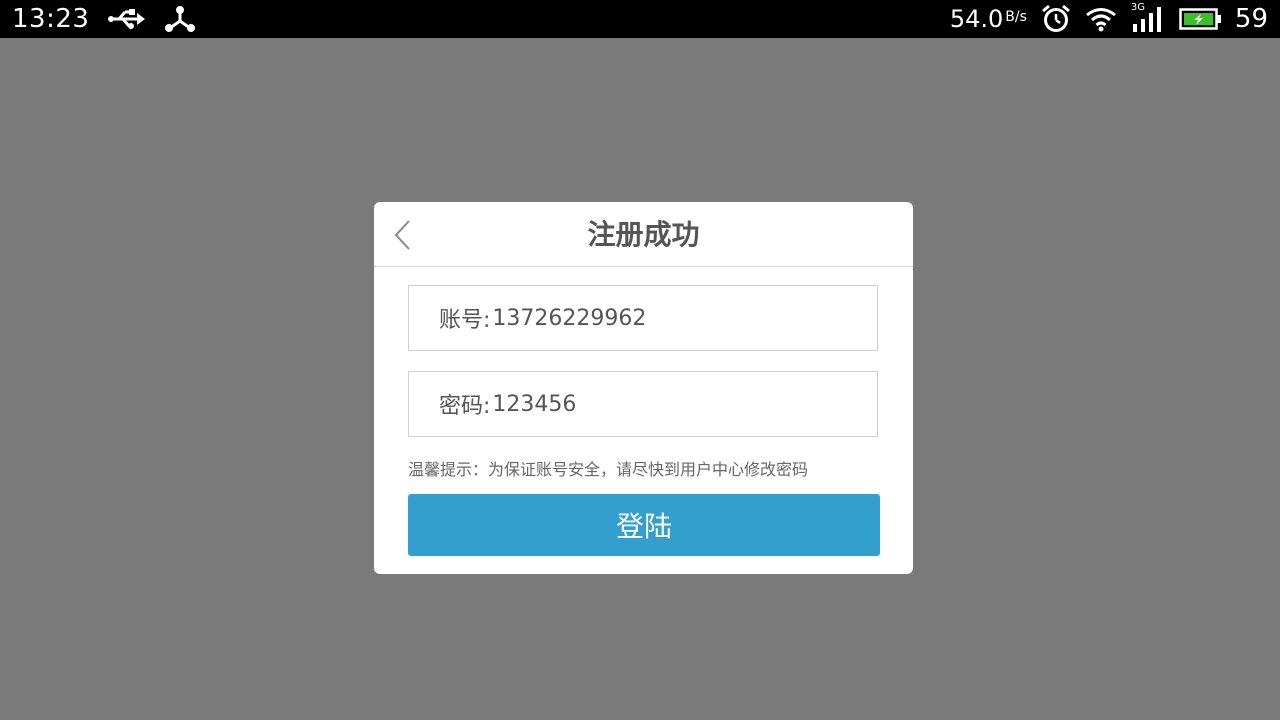 The width and height of the screenshot is (1280, 720). What do you see at coordinates (534, 404) in the screenshot?
I see `password-value: 123456` at bounding box center [534, 404].